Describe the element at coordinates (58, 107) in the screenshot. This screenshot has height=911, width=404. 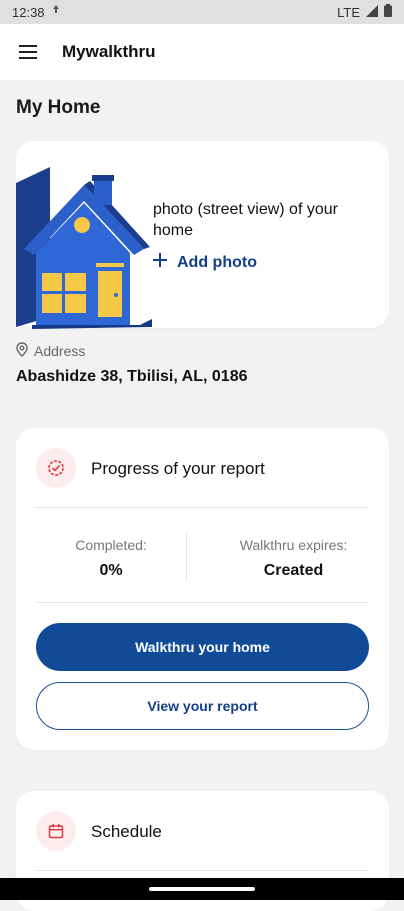
I see `page-title: My Home` at that location.